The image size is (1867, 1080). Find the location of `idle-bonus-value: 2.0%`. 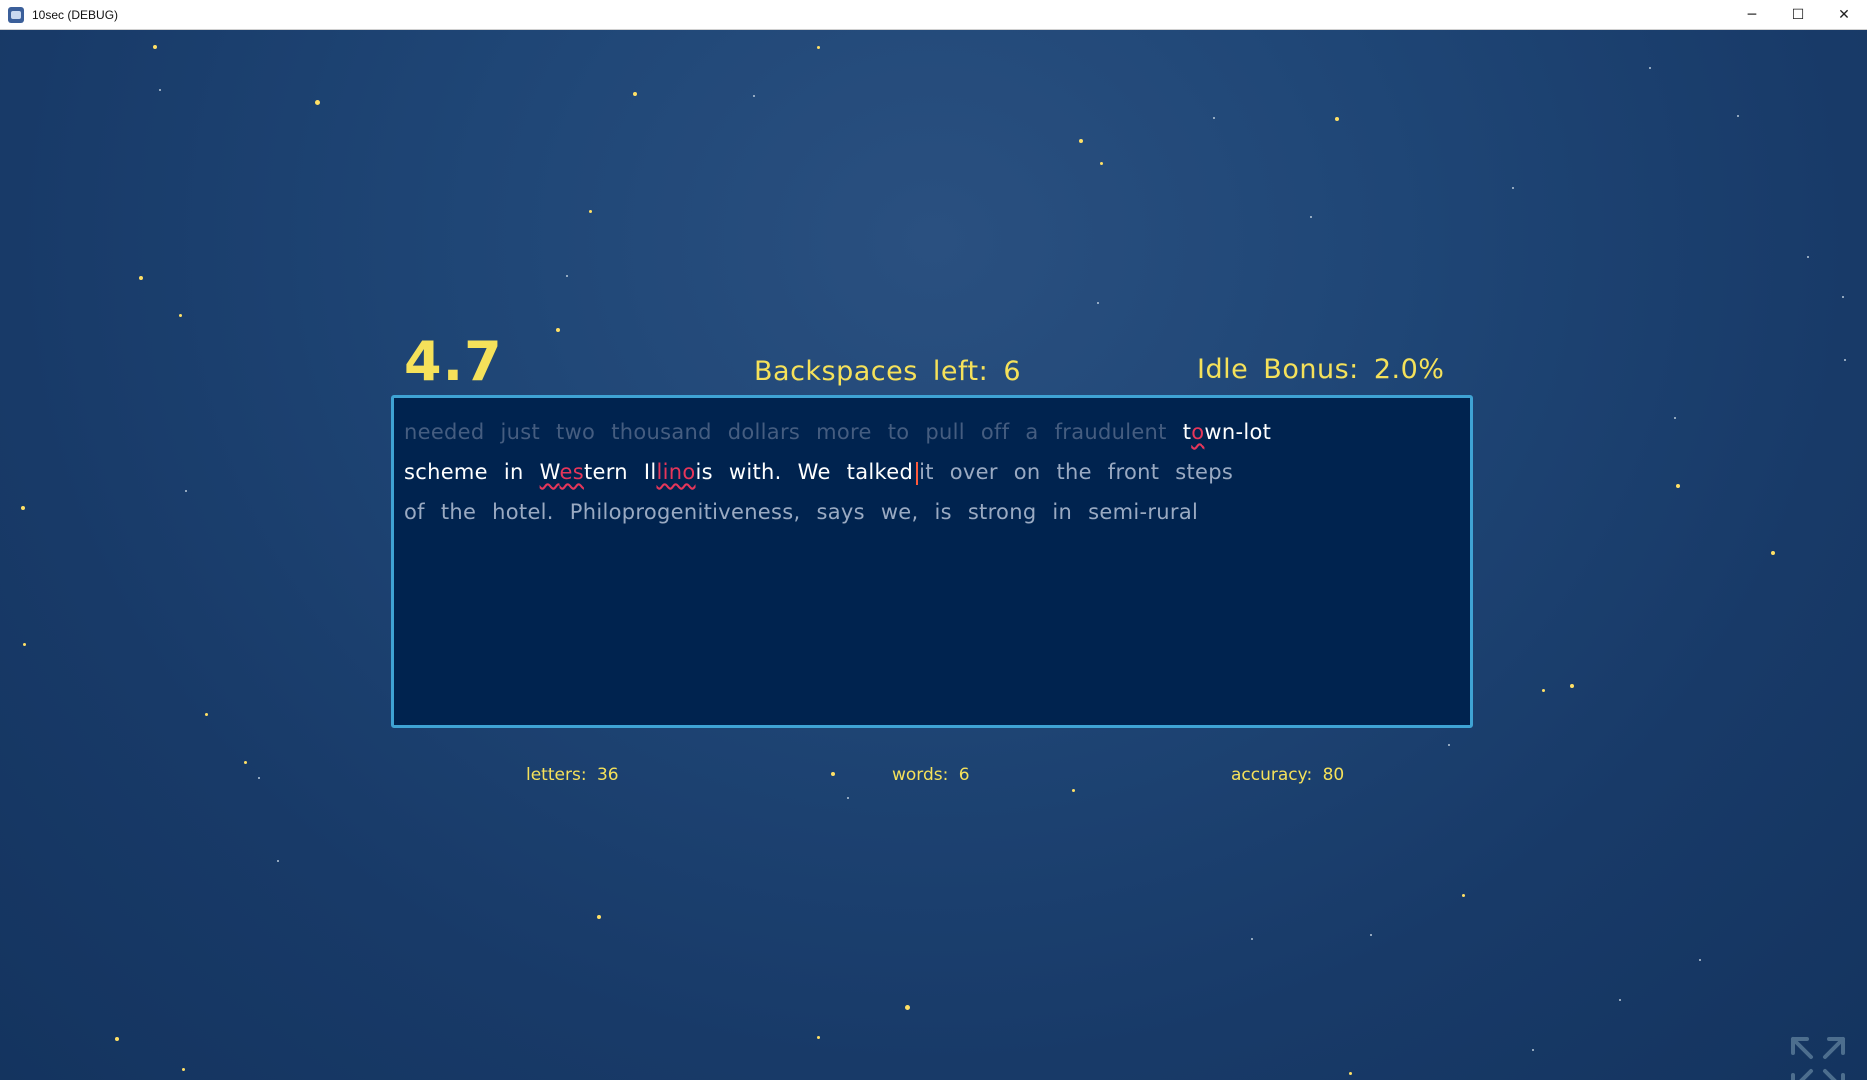

idle-bonus-value: 2.0% is located at coordinates (1409, 369).